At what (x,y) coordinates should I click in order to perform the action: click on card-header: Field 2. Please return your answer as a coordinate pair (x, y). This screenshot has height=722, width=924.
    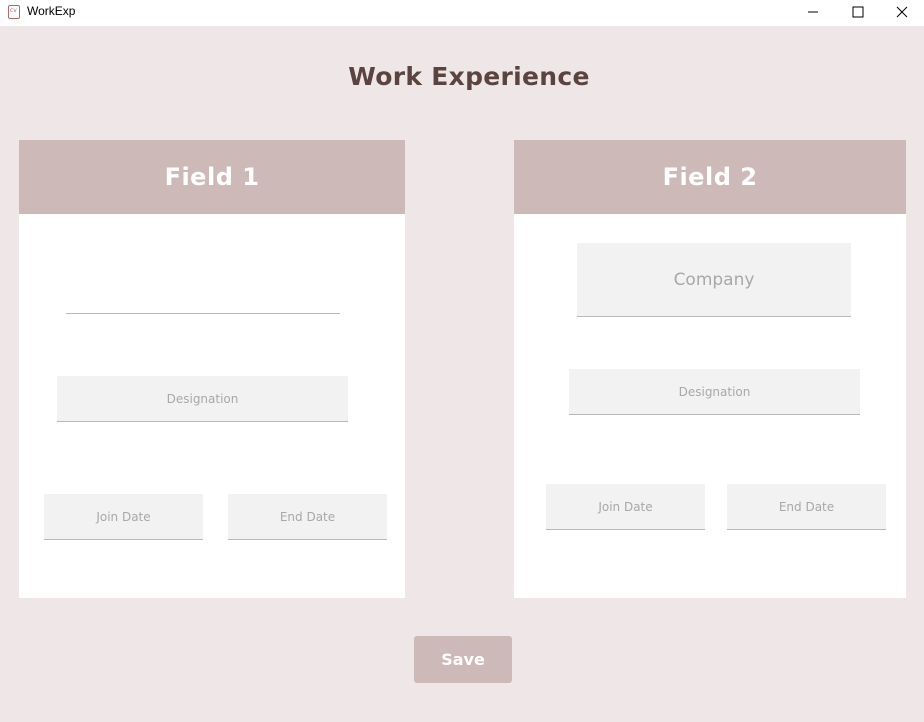
    Looking at the image, I should click on (710, 177).